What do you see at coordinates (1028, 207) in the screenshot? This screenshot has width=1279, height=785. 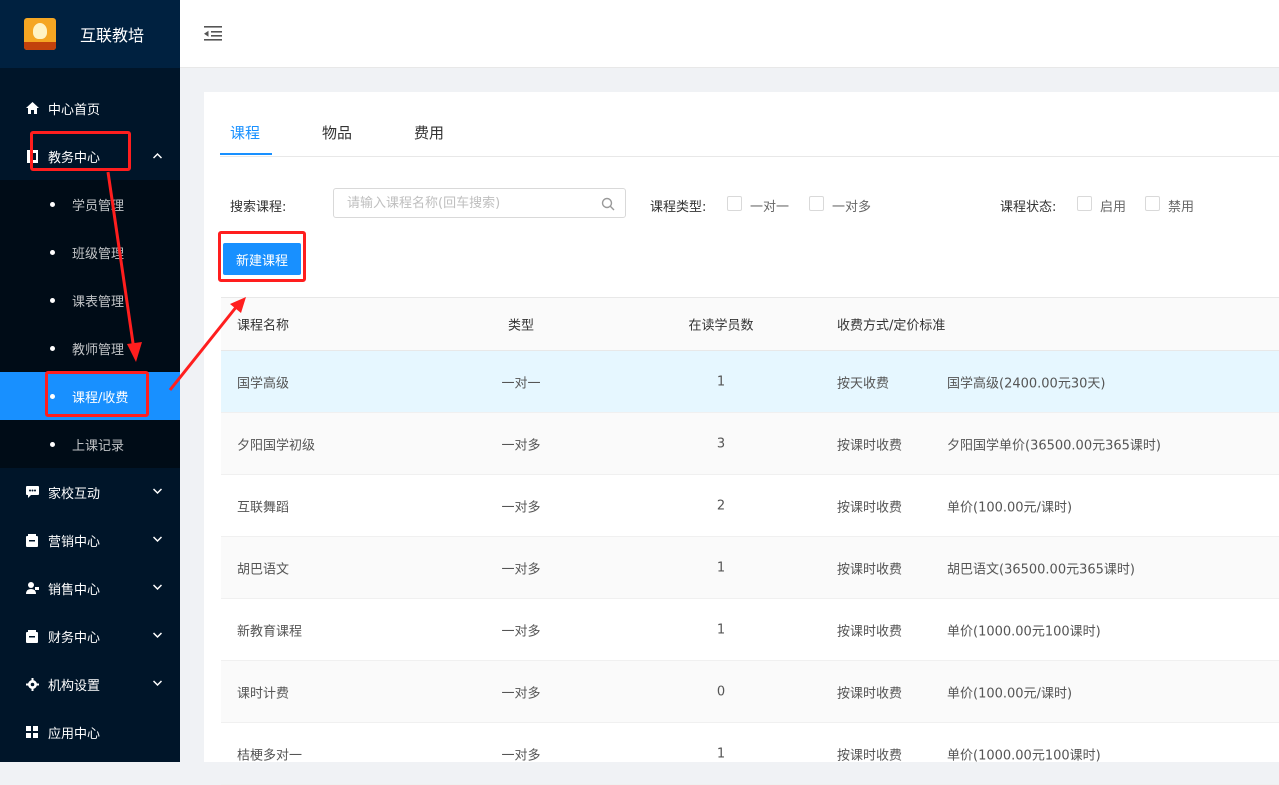 I see `status-label: 课程状态:` at bounding box center [1028, 207].